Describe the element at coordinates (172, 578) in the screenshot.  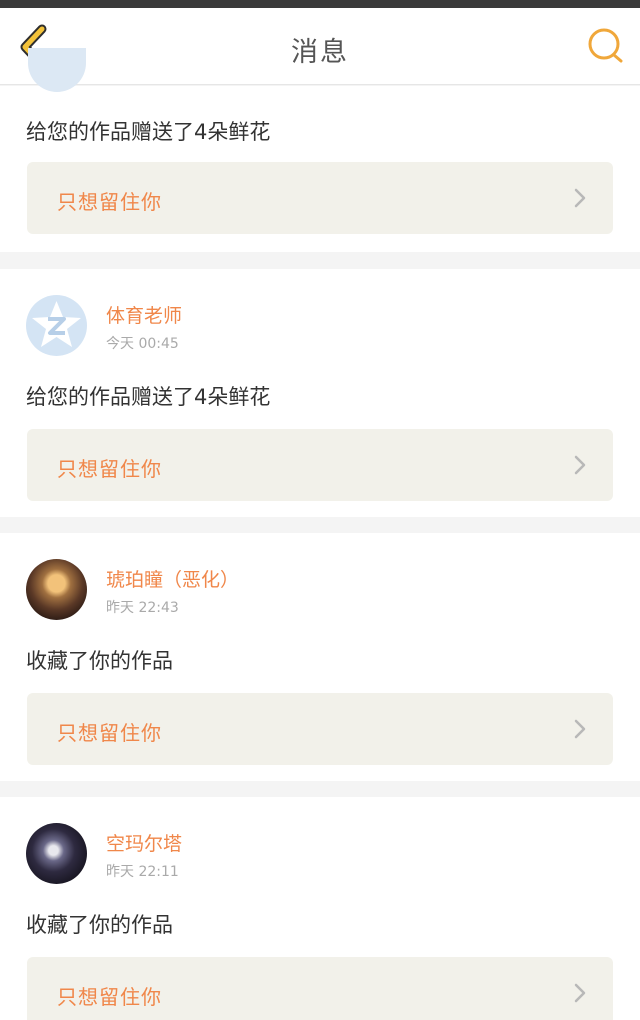
I see `username: 琥珀瞳（恶化）` at that location.